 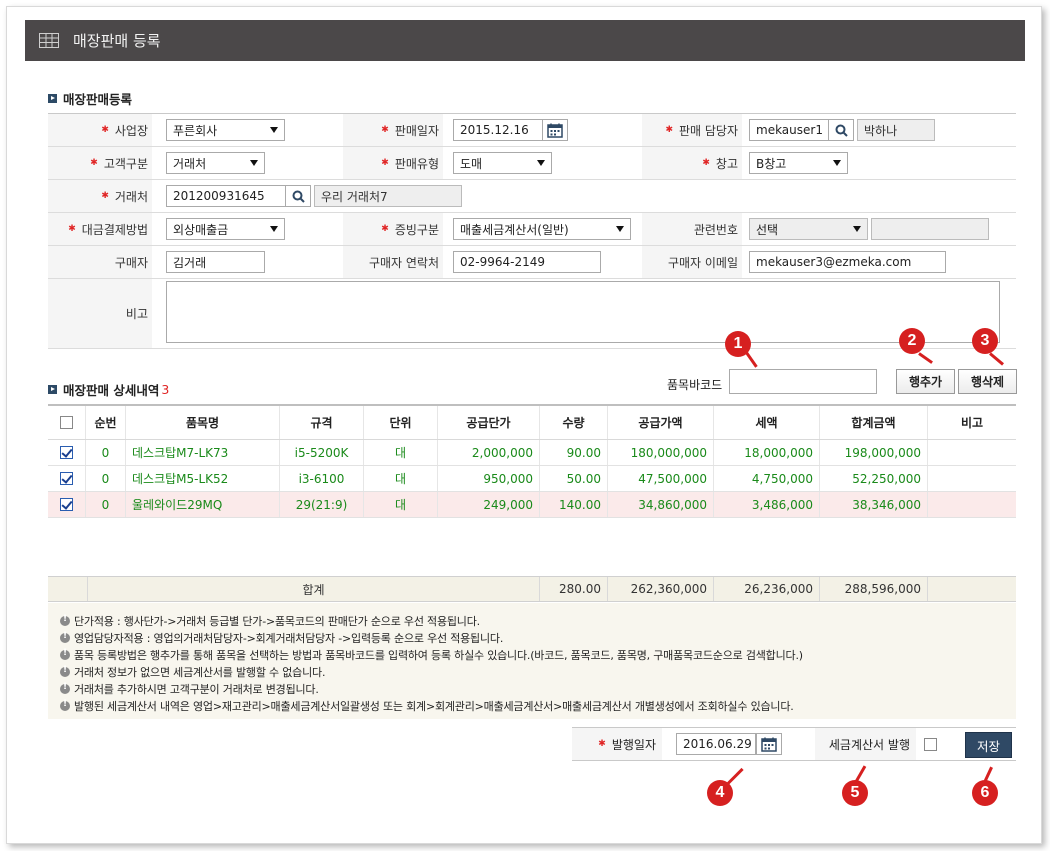 What do you see at coordinates (226, 196) in the screenshot?
I see `client-code-input: 201200931645` at bounding box center [226, 196].